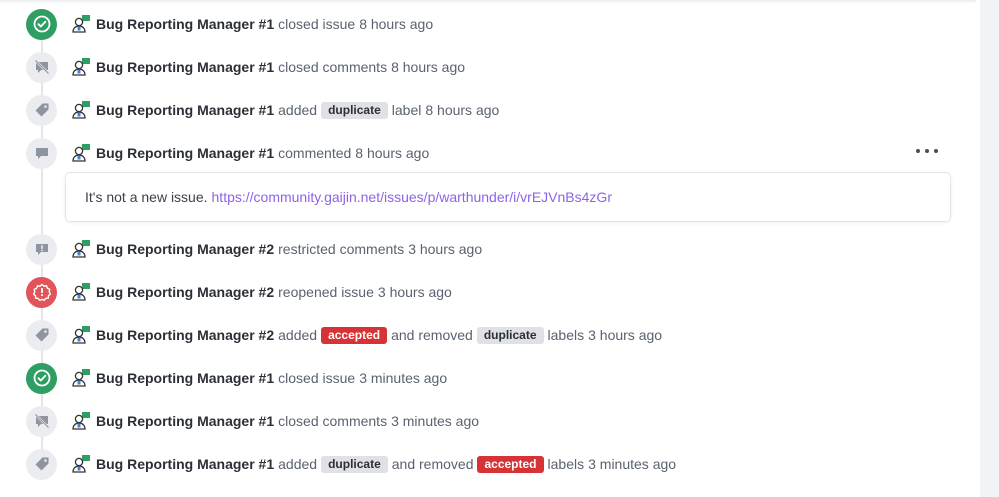  What do you see at coordinates (989, 248) in the screenshot?
I see `page-gutter` at bounding box center [989, 248].